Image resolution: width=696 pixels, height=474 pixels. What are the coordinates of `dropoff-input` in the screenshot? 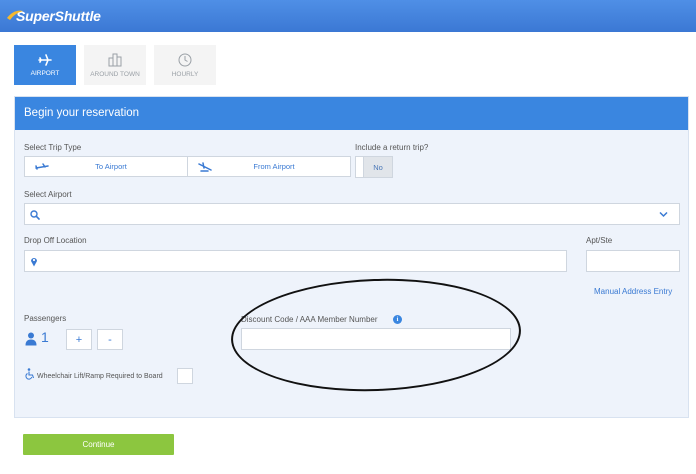 It's located at (295, 261).